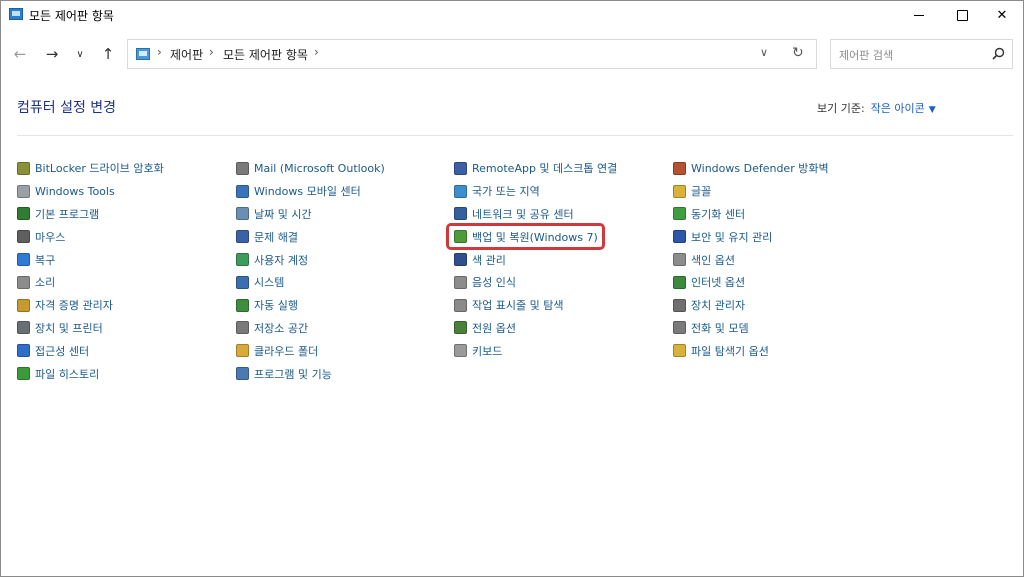 Image resolution: width=1024 pixels, height=577 pixels. I want to click on forward-button: →, so click(52, 54).